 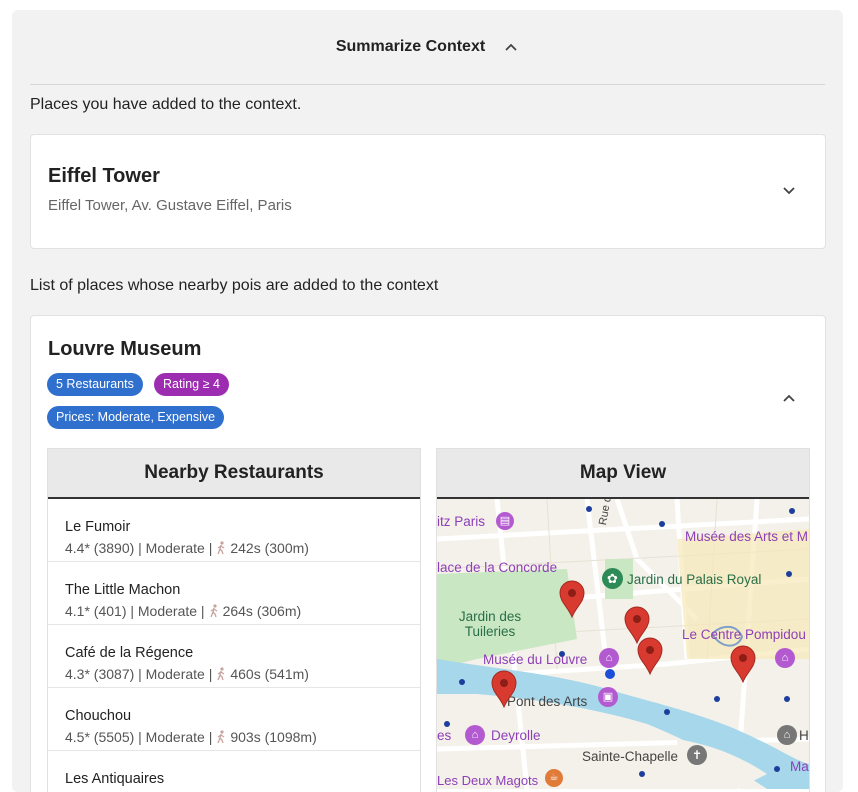 What do you see at coordinates (166, 104) in the screenshot?
I see `added-places-label: Places you have added to the context.` at bounding box center [166, 104].